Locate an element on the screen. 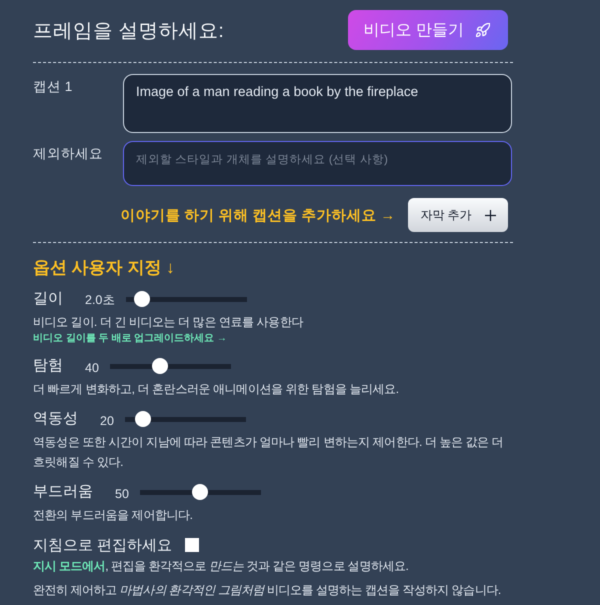 The width and height of the screenshot is (600, 605). caption-input: Image of a man reading a book by the fireplace is located at coordinates (317, 103).